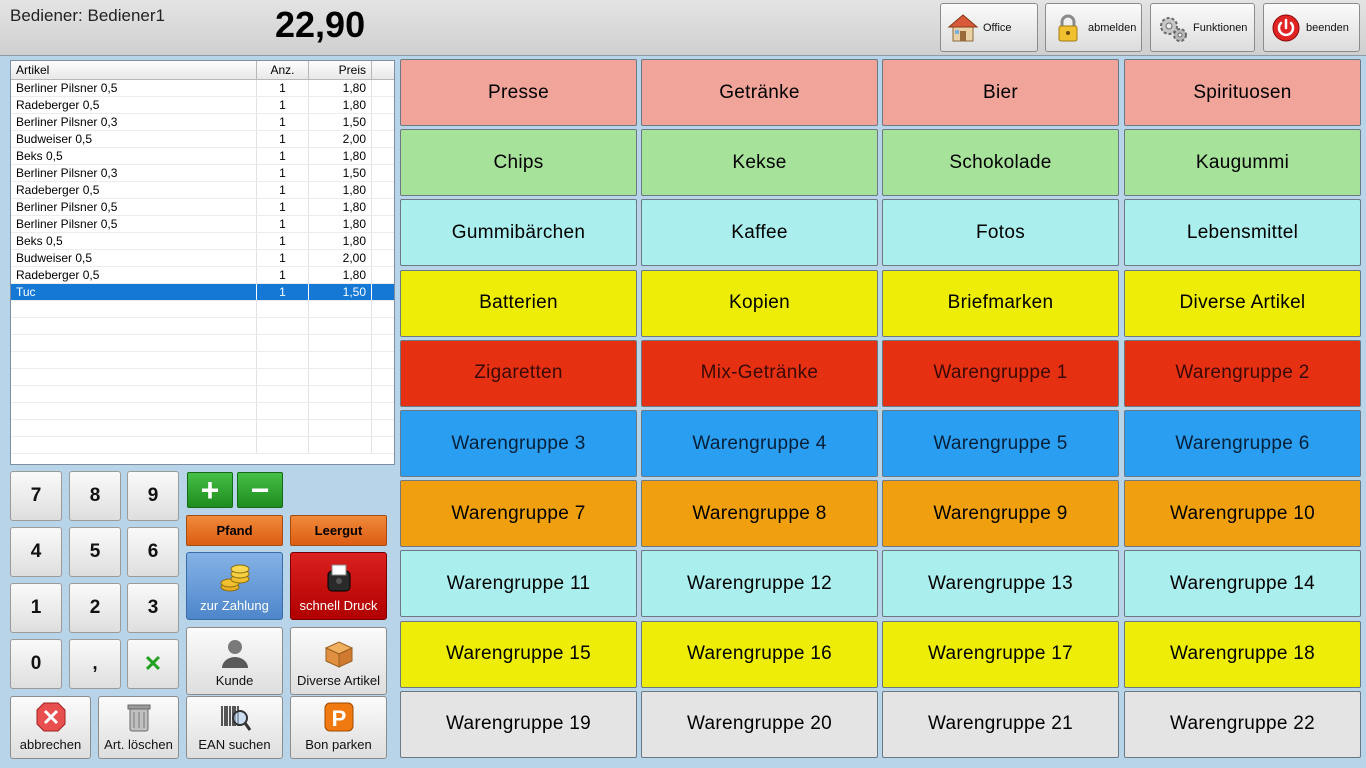 This screenshot has width=1366, height=768. I want to click on category-button: Schokolade, so click(1000, 163).